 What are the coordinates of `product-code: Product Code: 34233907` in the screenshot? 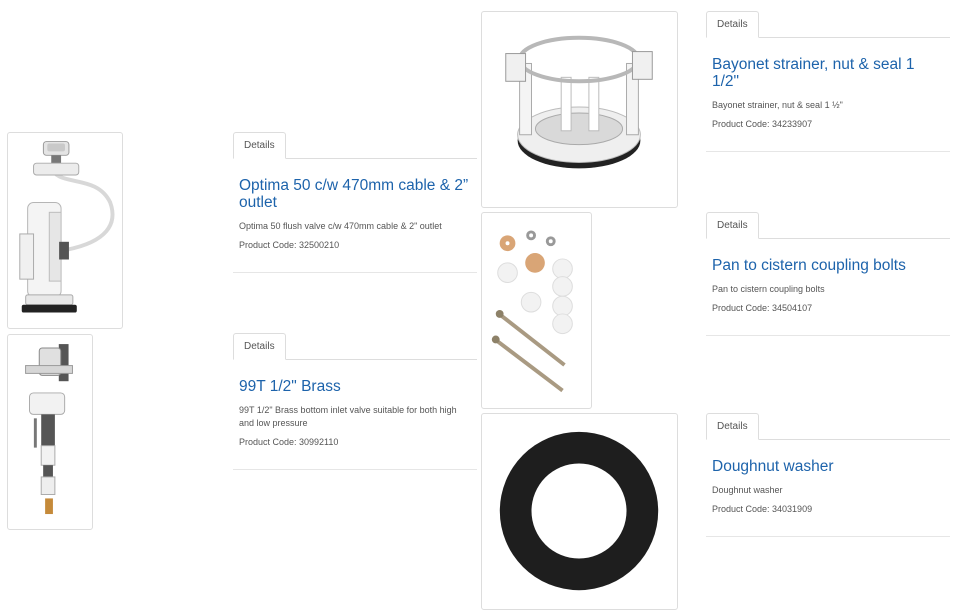 It's located at (762, 124).